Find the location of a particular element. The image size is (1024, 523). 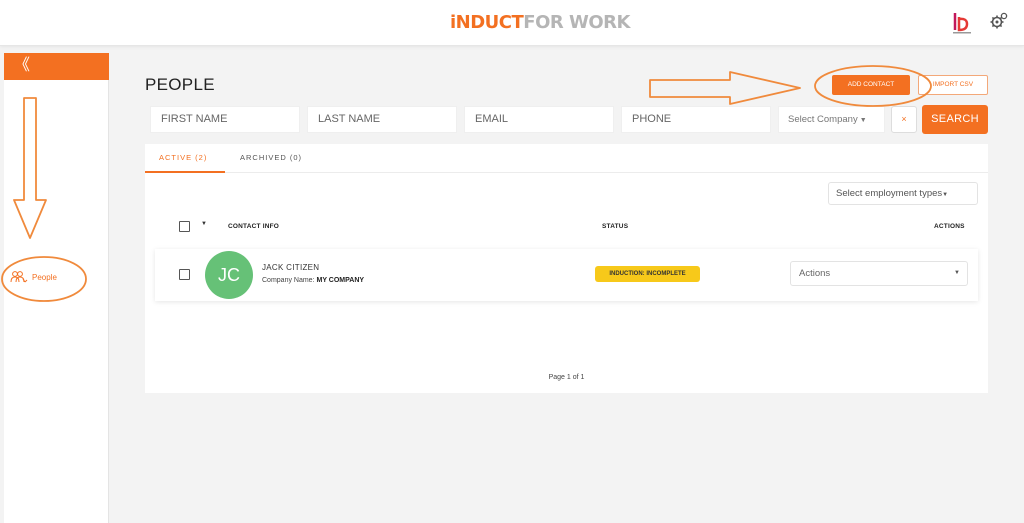

pagination-text: Page 1 of 1 is located at coordinates (566, 377).